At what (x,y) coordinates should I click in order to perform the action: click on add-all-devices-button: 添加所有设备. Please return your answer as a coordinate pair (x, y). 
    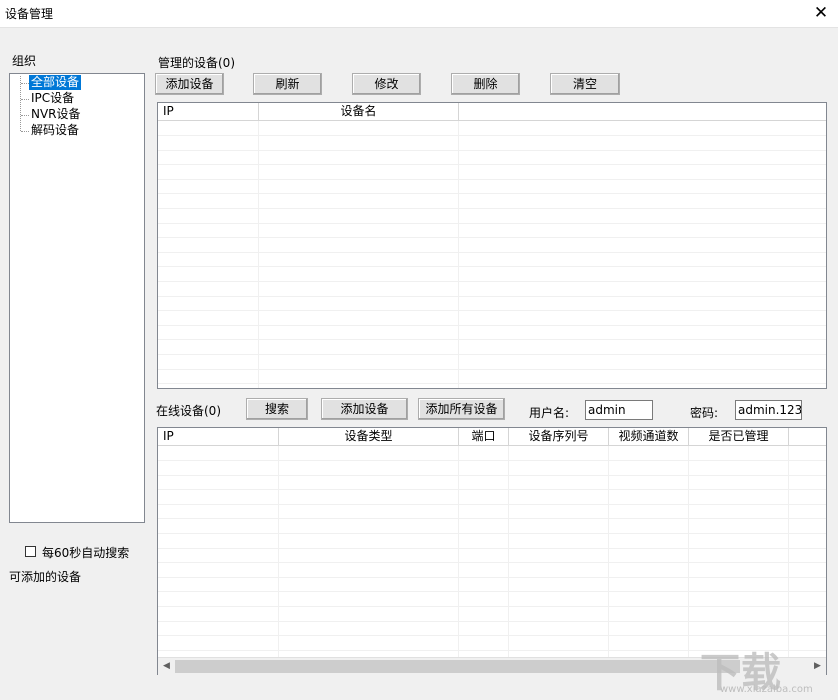
    Looking at the image, I should click on (461, 409).